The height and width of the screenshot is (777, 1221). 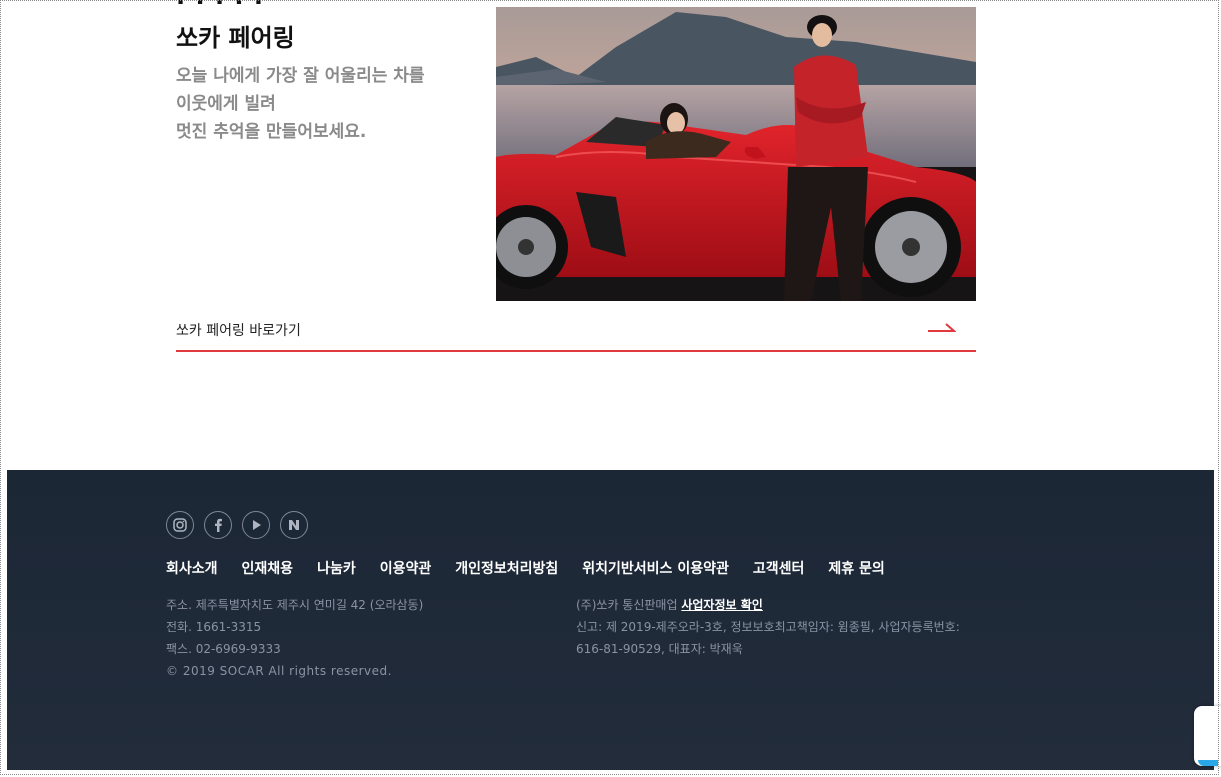 What do you see at coordinates (235, 38) in the screenshot?
I see `section-title: 쏘카 페어링` at bounding box center [235, 38].